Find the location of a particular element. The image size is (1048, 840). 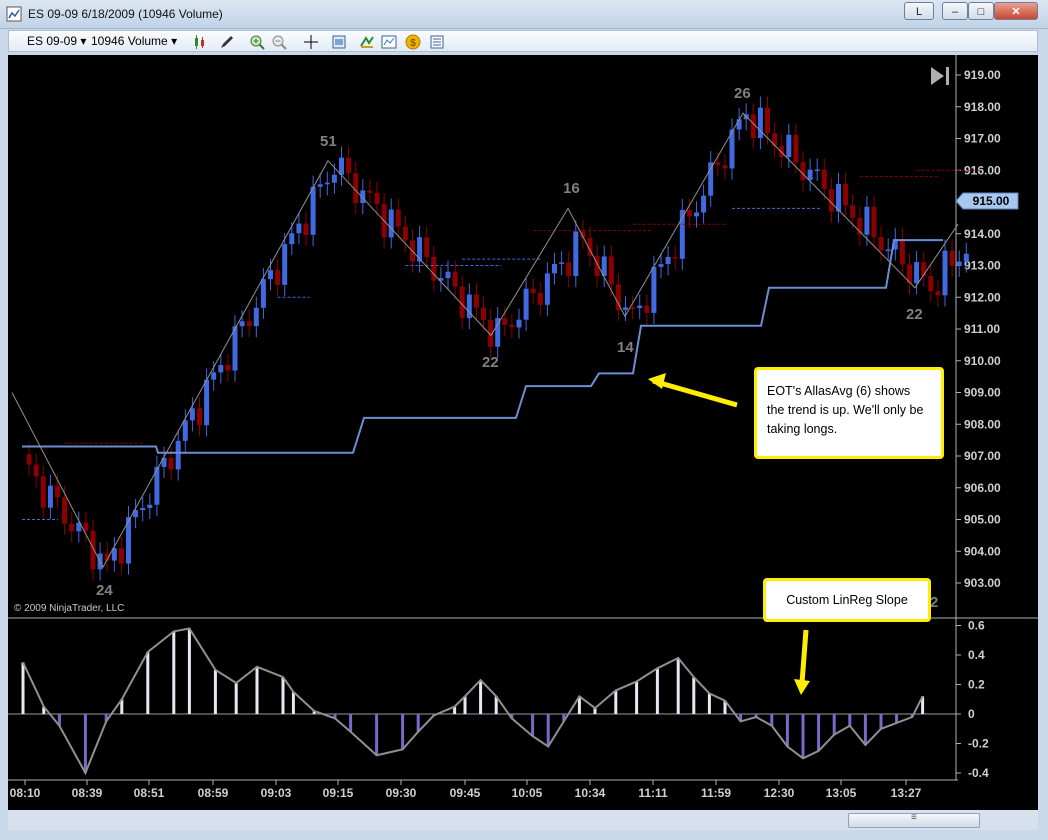

close-button: ✕ is located at coordinates (1016, 11).